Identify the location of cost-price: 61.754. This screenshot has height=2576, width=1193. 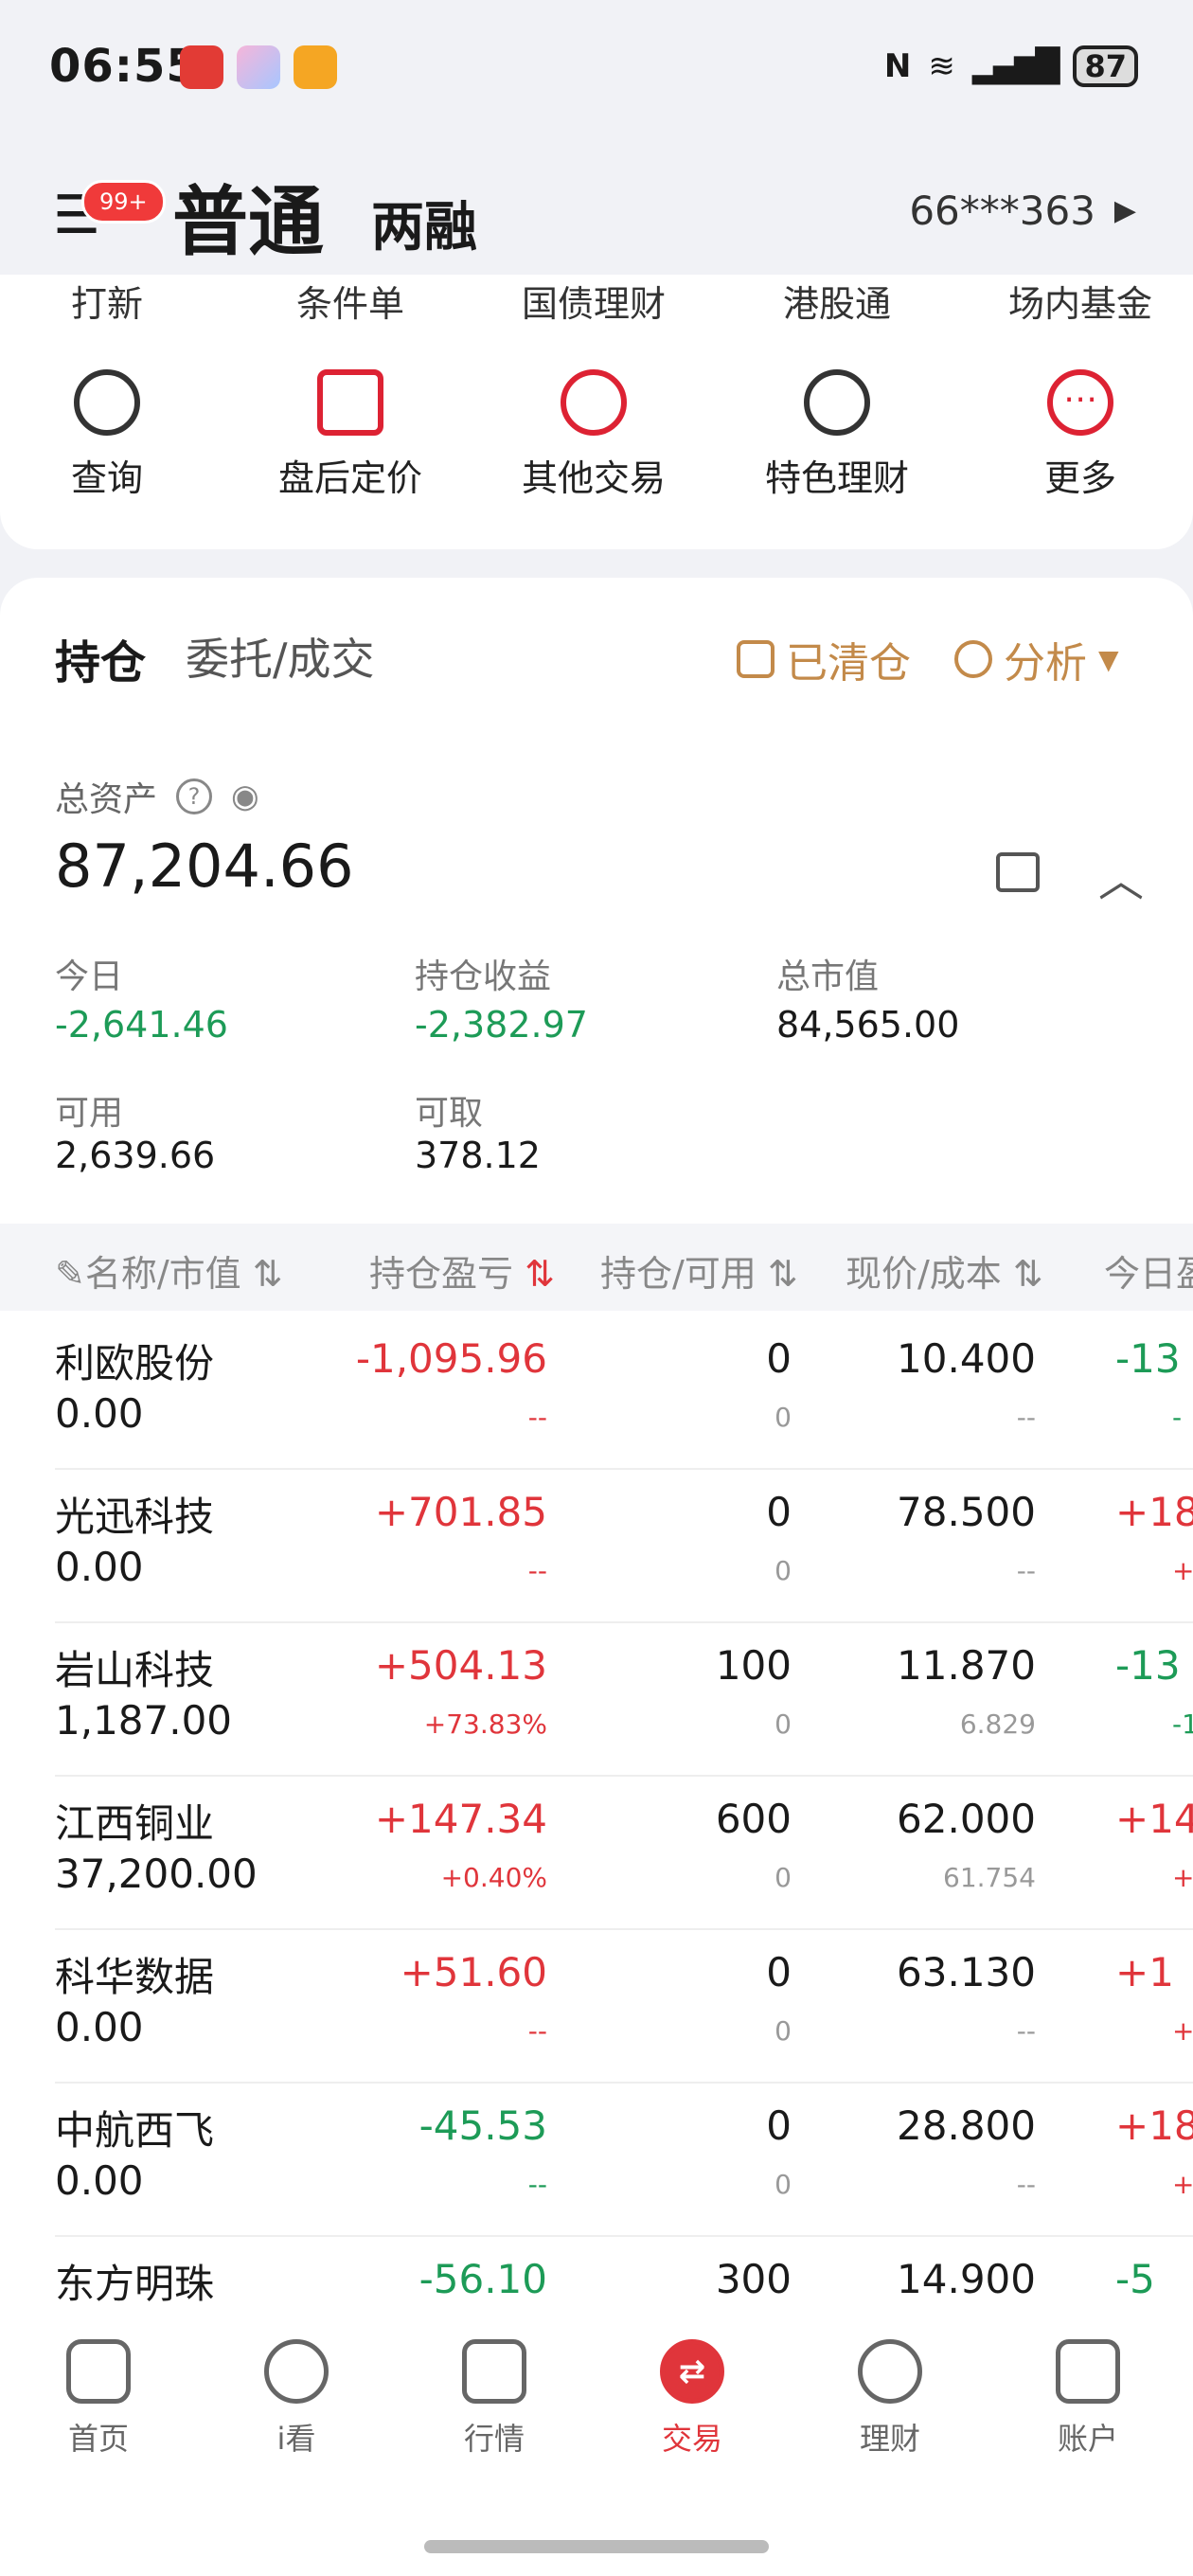
(989, 1877).